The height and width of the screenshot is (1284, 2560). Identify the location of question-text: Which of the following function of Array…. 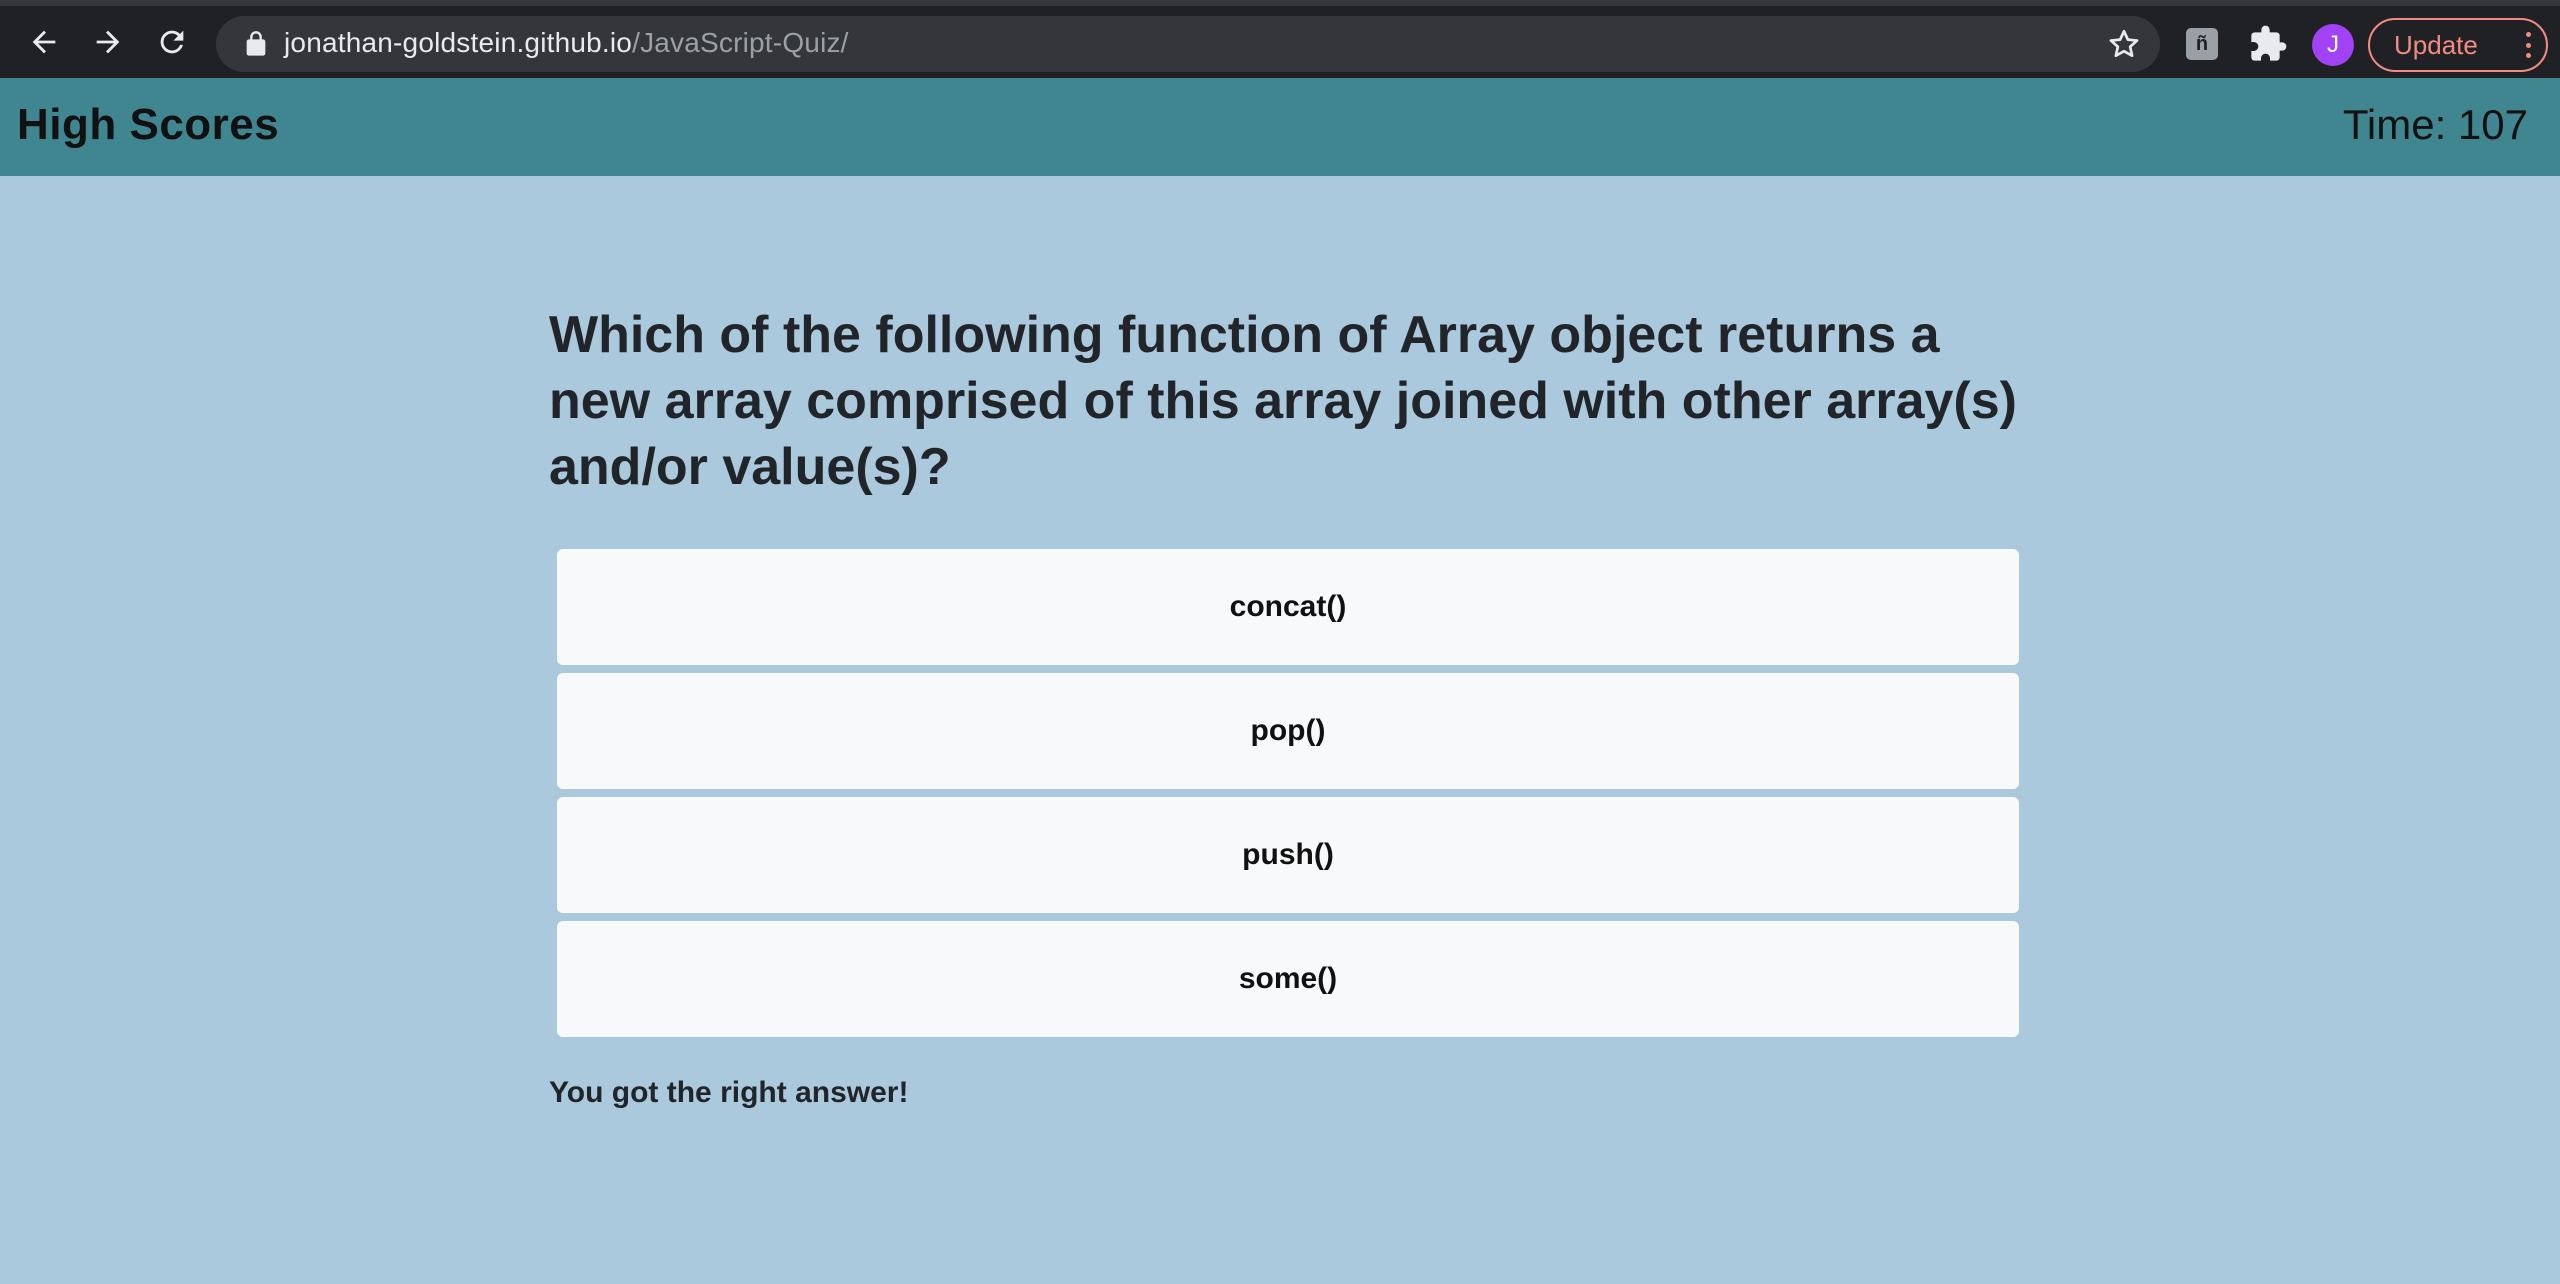
(1283, 401).